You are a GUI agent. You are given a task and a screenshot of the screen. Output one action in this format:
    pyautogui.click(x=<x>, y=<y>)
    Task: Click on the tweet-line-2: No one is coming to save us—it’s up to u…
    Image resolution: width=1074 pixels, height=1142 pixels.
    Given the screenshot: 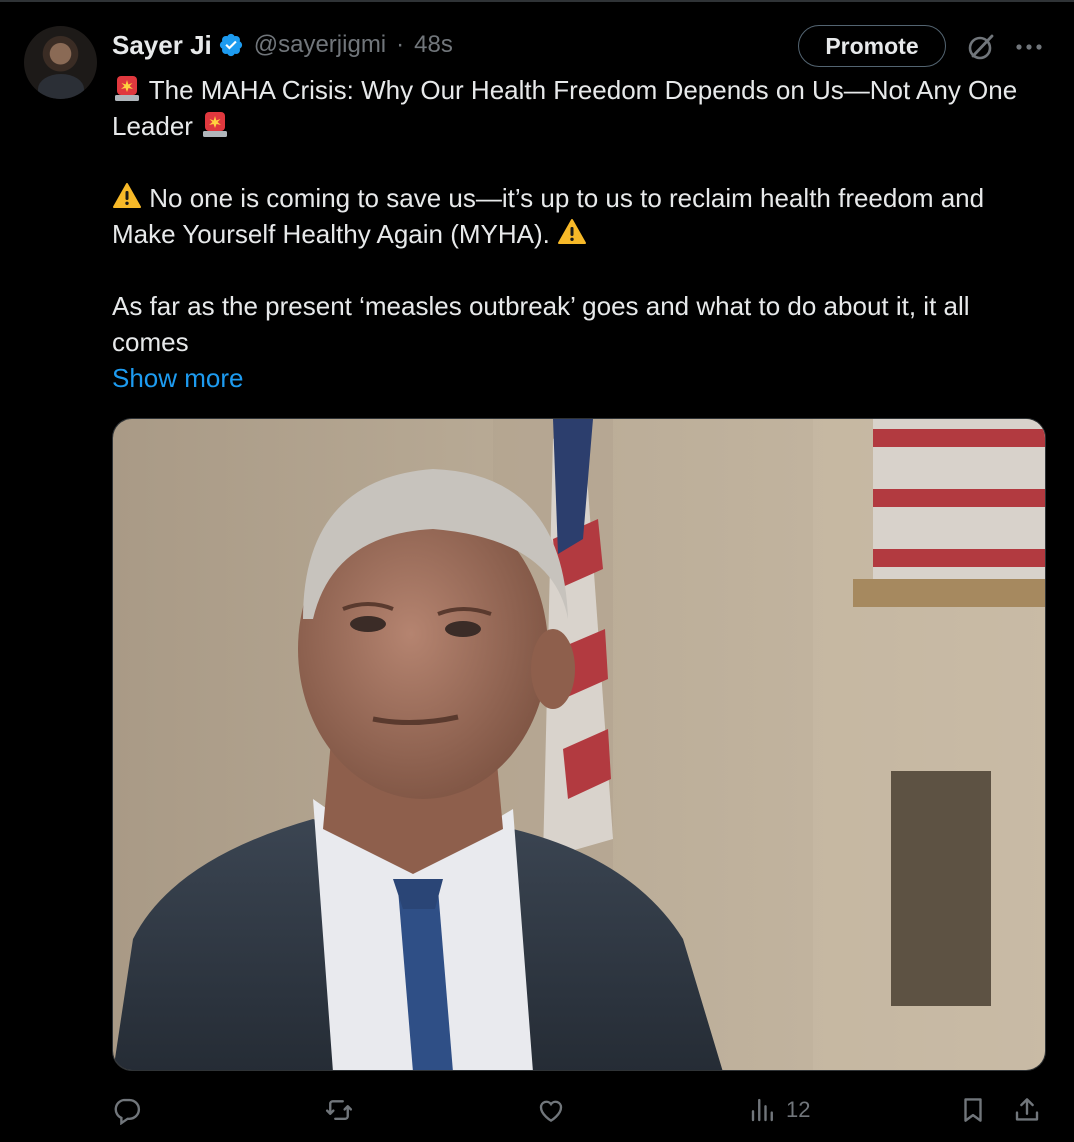 What is the action you would take?
    pyautogui.click(x=548, y=216)
    